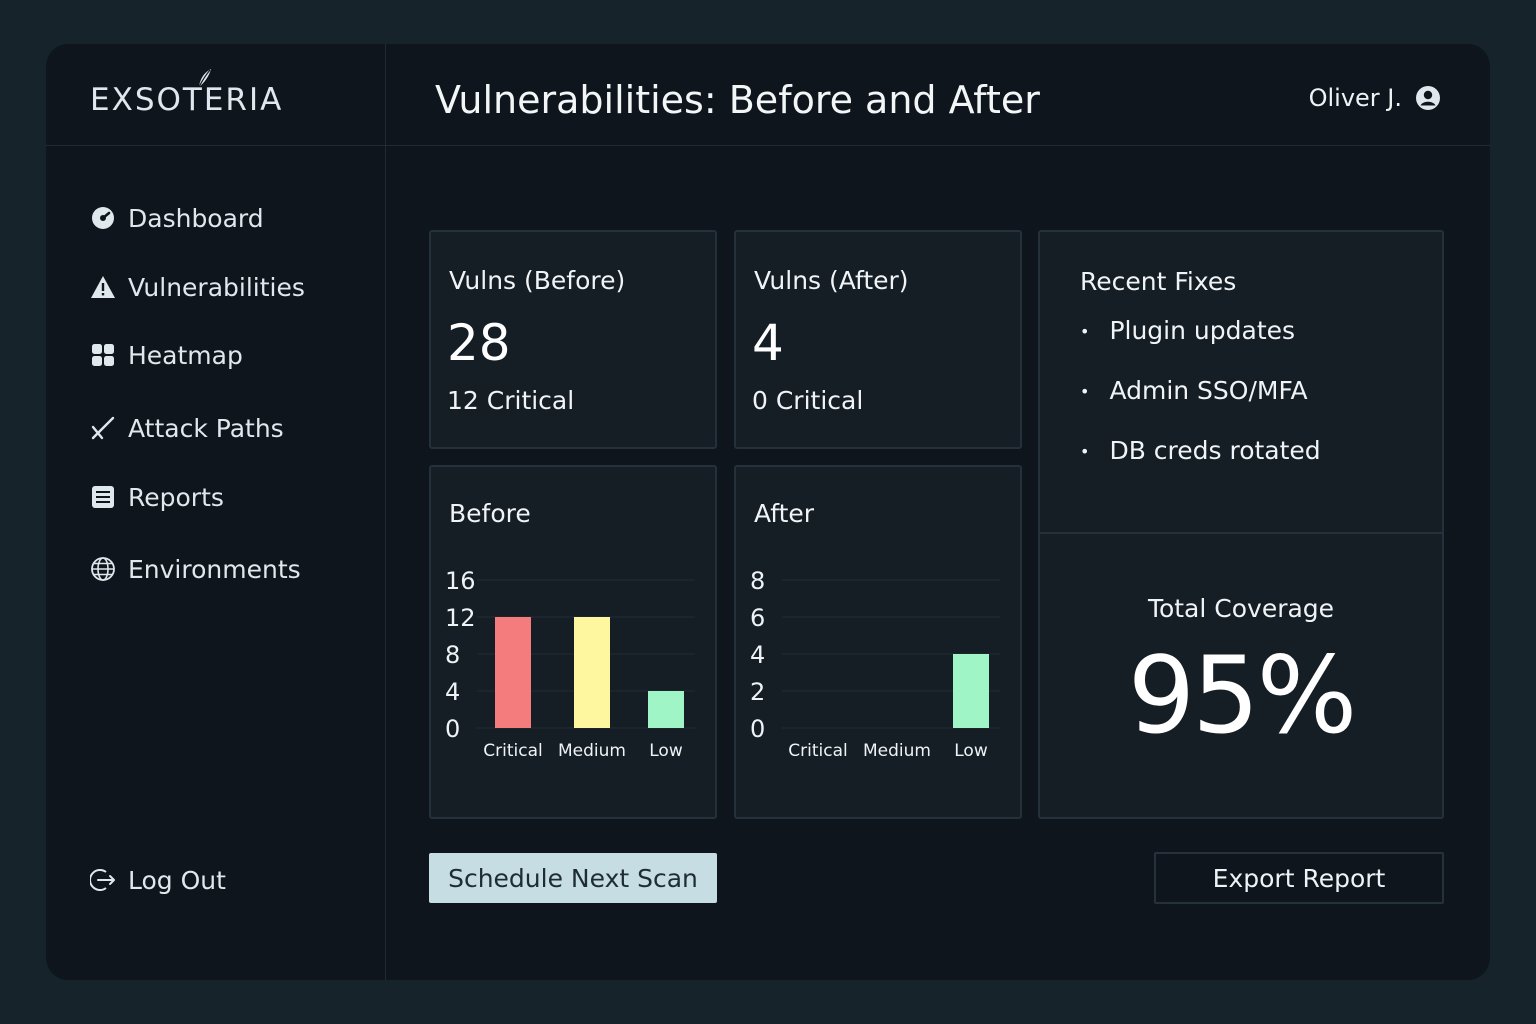  I want to click on chart-card-after: After 0 2 4 6 8 Critical Medium Low, so click(878, 642).